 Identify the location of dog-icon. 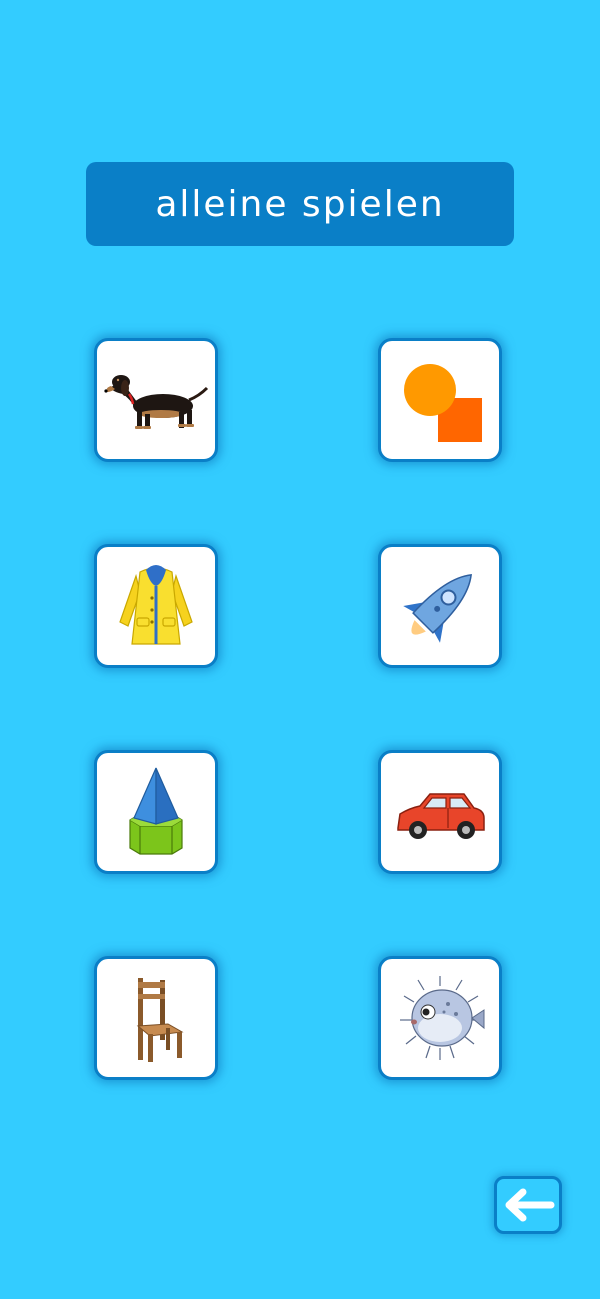
(156, 402).